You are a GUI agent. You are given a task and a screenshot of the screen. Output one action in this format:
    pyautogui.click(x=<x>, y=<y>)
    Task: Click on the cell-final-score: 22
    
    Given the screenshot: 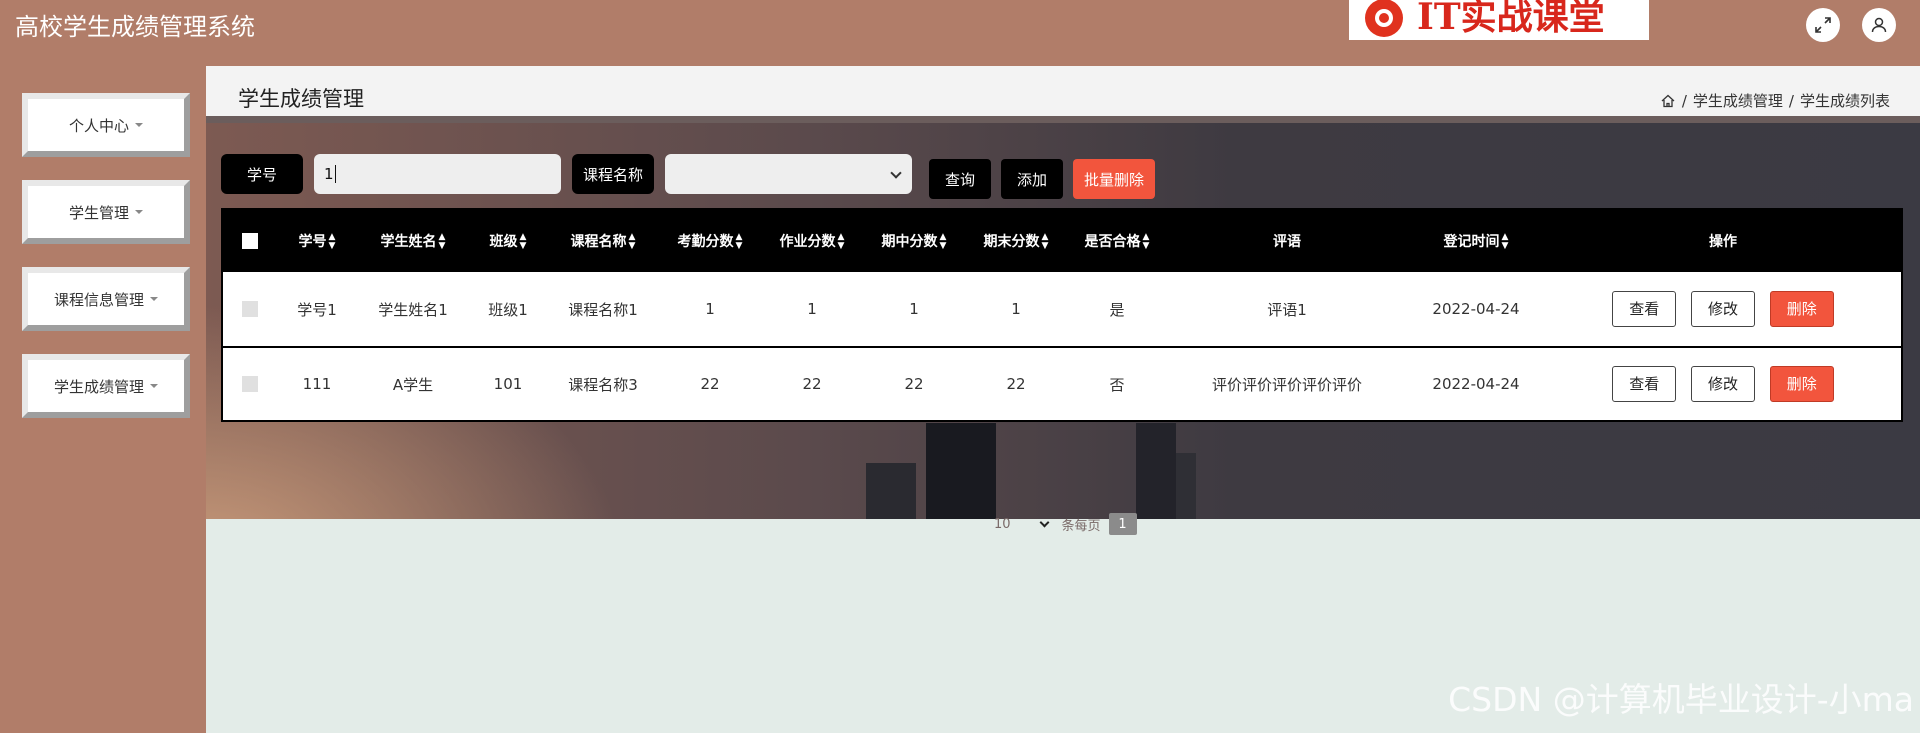 What is the action you would take?
    pyautogui.click(x=1016, y=384)
    